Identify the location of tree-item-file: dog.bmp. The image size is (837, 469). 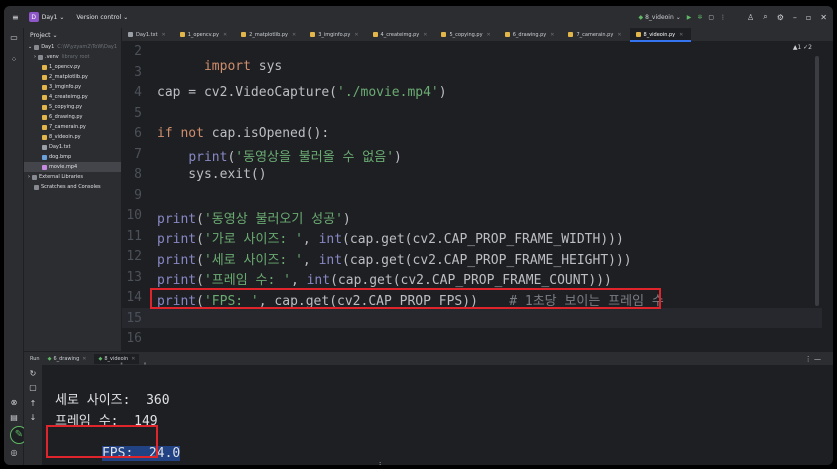
(72, 157).